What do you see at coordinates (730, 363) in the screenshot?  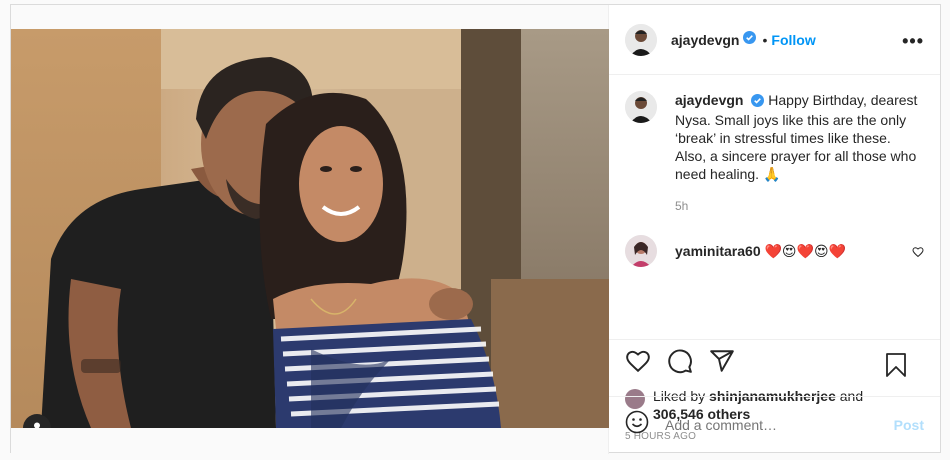 I see `share-icon` at bounding box center [730, 363].